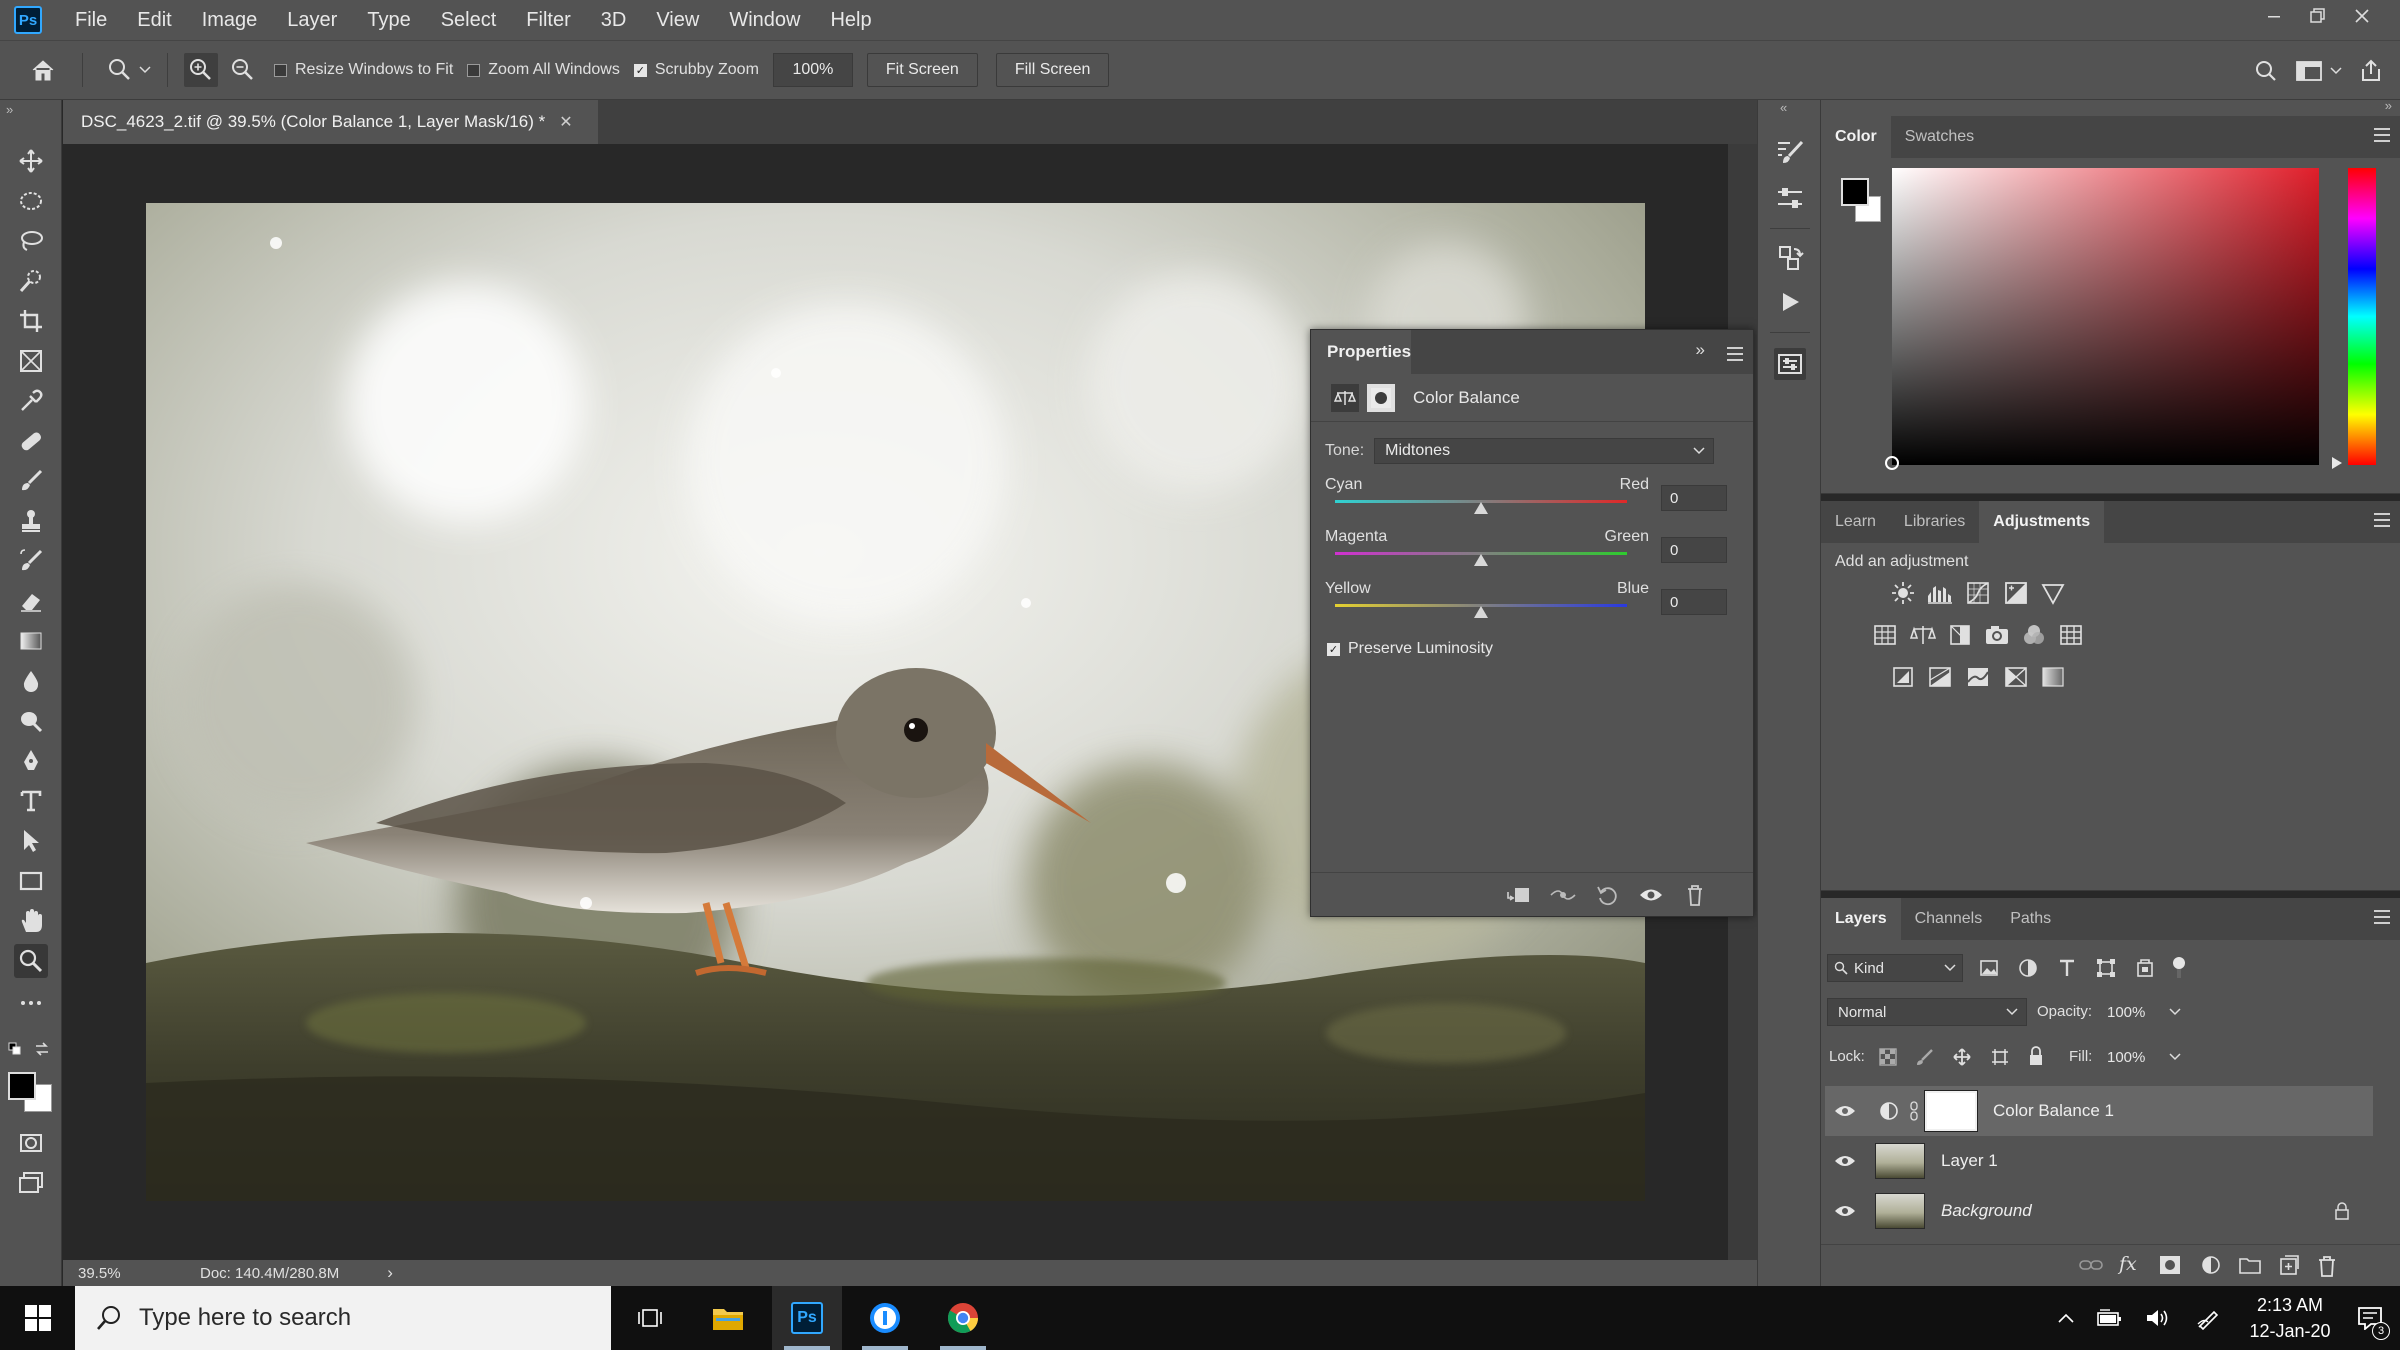  What do you see at coordinates (31, 401) in the screenshot?
I see `eyedropper-tool-icon` at bounding box center [31, 401].